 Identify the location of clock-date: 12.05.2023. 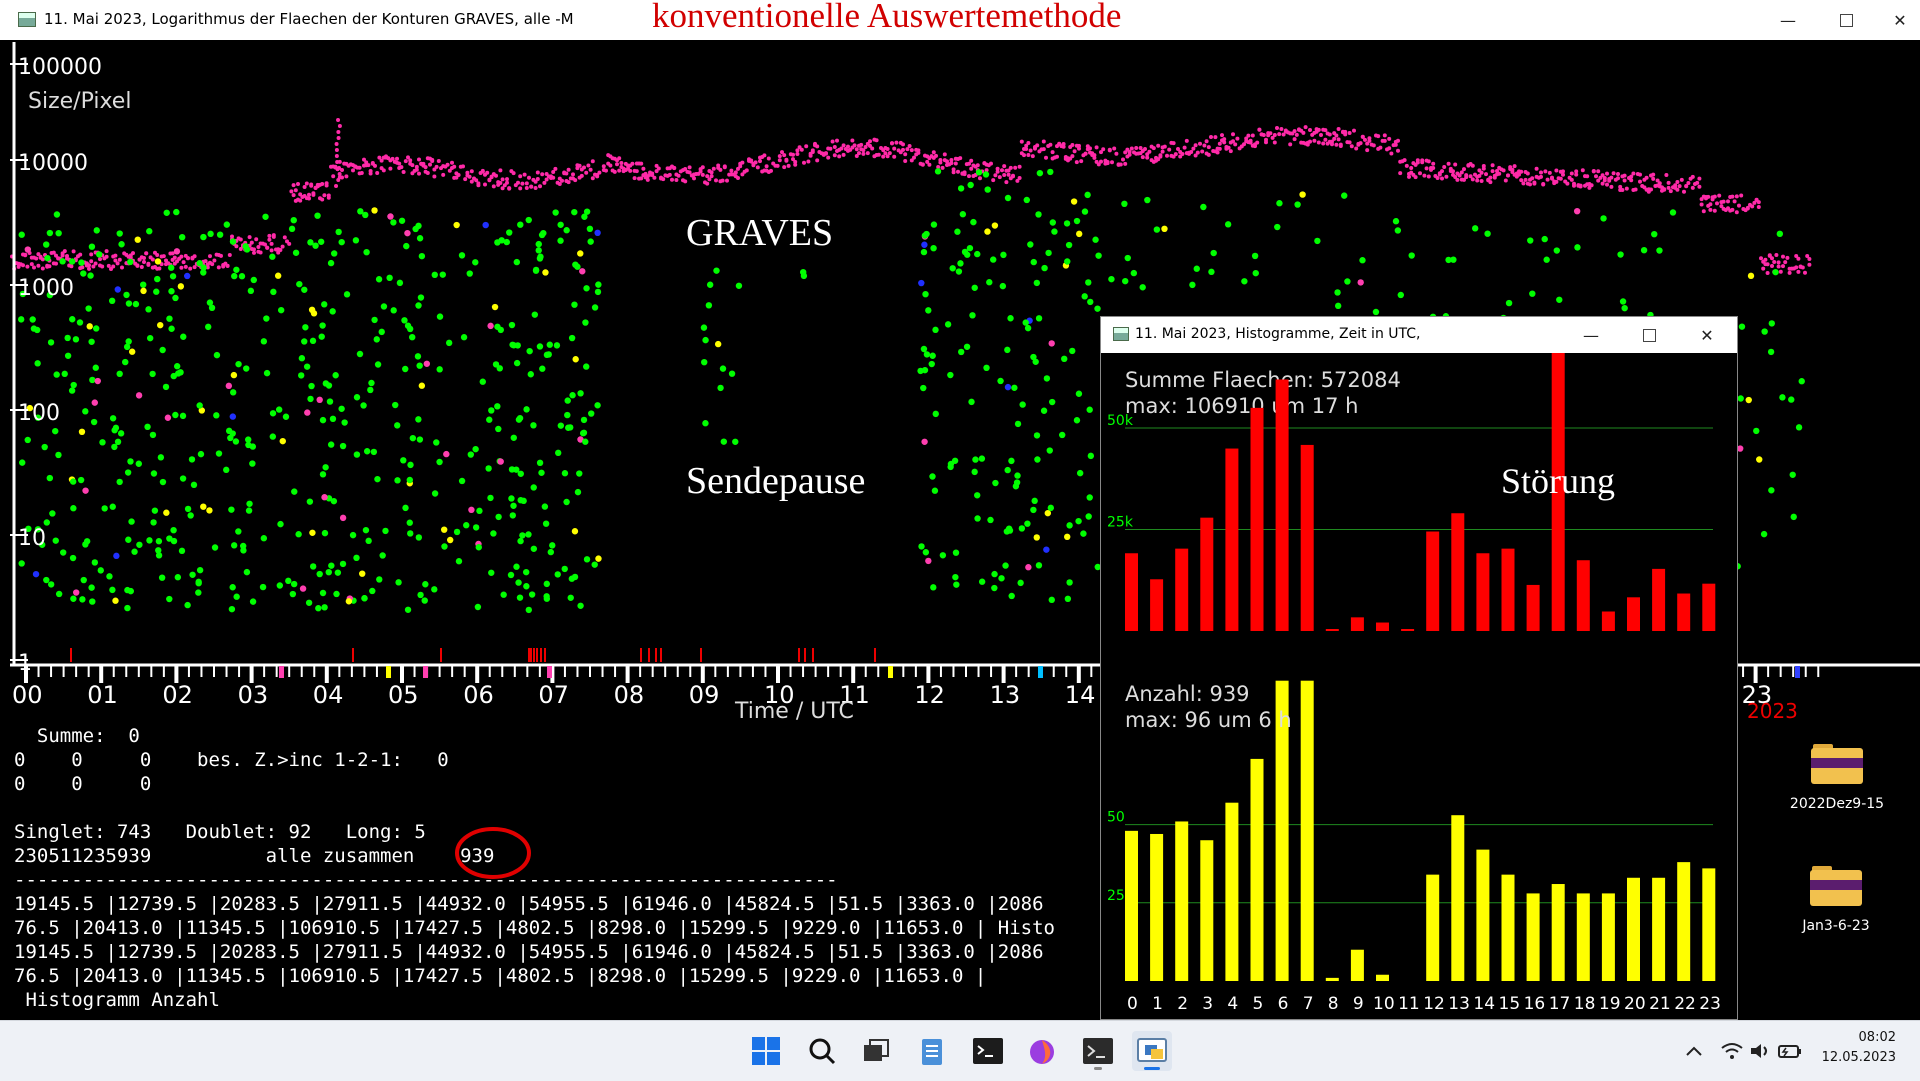
(1853, 1057).